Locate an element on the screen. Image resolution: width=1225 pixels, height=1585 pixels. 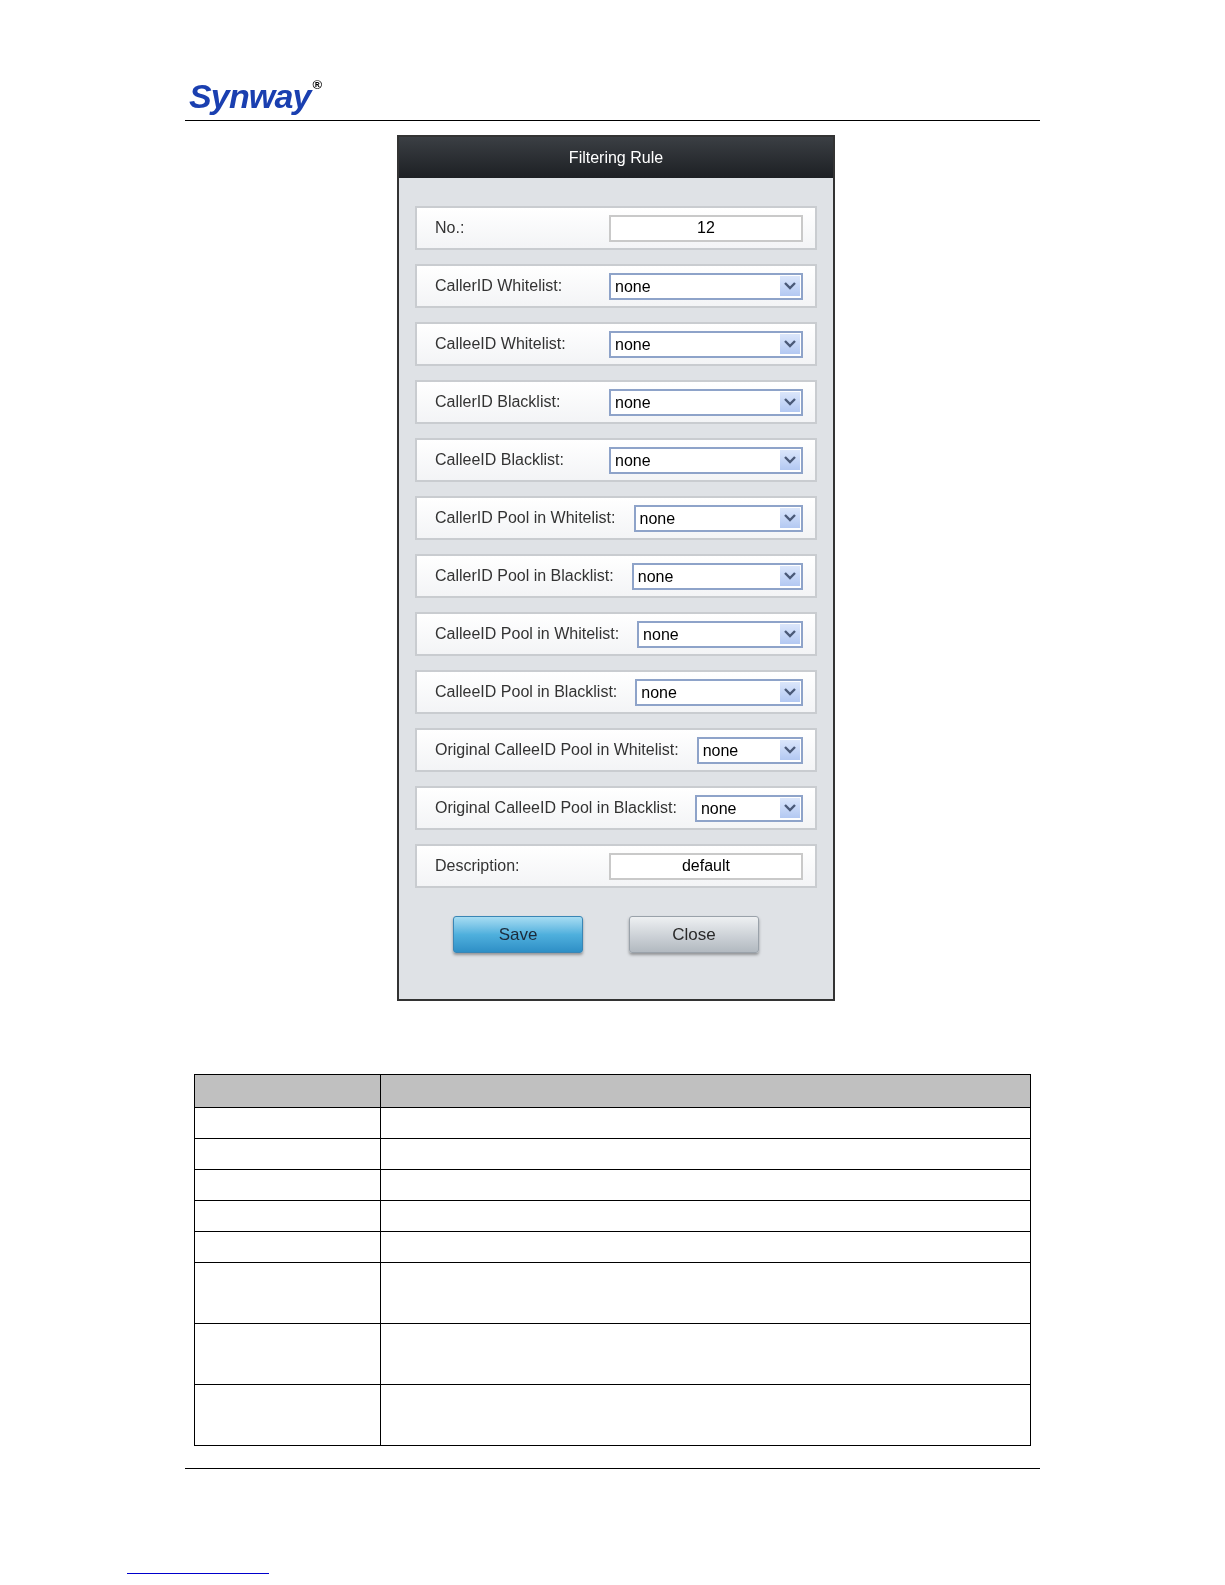
registered-mark: ® is located at coordinates (317, 85).